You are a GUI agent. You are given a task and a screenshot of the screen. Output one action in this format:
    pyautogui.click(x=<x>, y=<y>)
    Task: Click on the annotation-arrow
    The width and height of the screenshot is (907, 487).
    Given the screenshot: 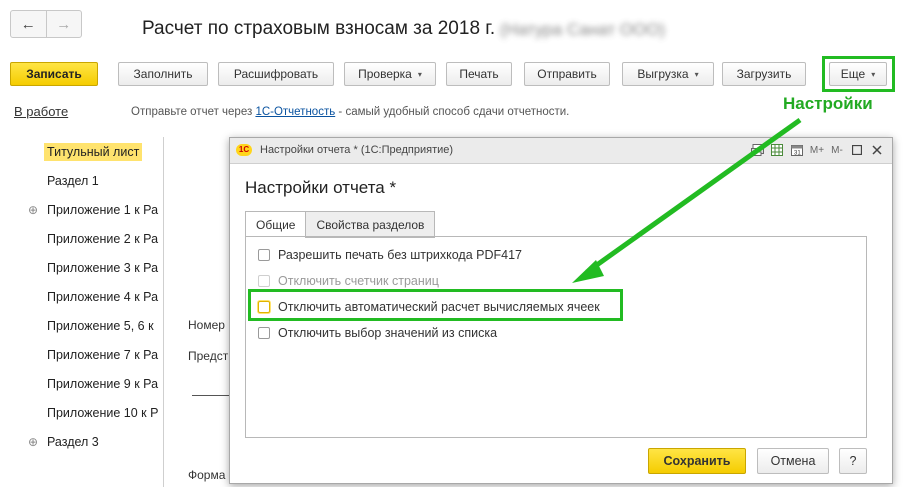 What is the action you would take?
    pyautogui.click(x=687, y=200)
    